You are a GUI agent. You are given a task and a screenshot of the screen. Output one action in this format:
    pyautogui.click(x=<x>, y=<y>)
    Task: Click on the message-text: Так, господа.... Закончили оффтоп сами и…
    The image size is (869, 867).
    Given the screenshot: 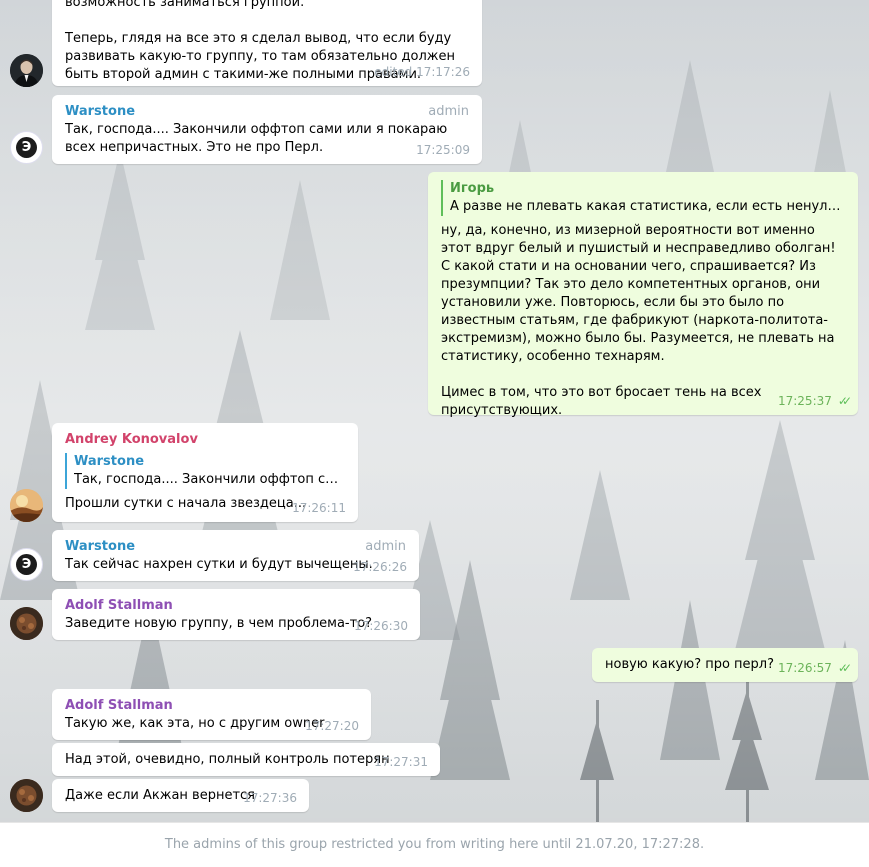 What is the action you would take?
    pyautogui.click(x=258, y=138)
    